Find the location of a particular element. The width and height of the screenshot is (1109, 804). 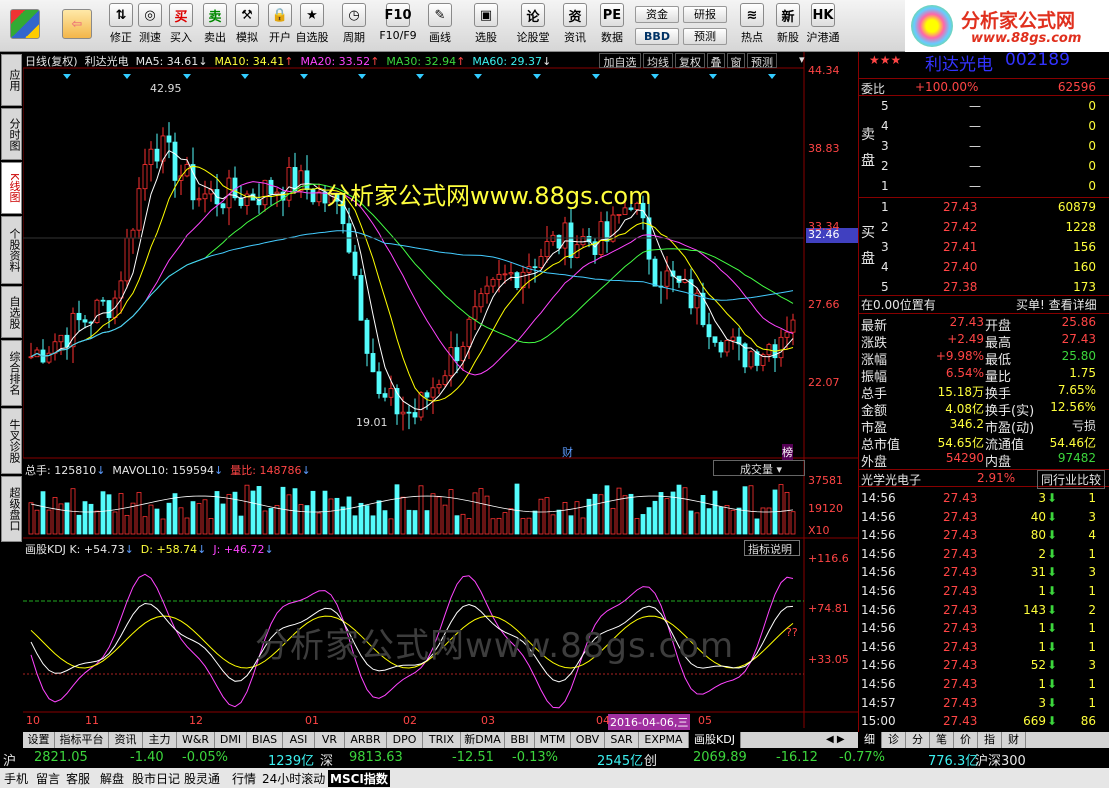

sh-index: 2821.05 is located at coordinates (61, 757).